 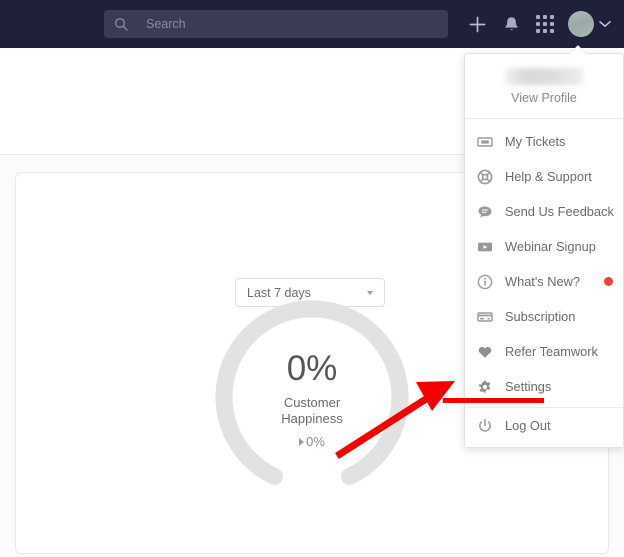 I want to click on gauge-title: Customer Happiness, so click(x=312, y=410).